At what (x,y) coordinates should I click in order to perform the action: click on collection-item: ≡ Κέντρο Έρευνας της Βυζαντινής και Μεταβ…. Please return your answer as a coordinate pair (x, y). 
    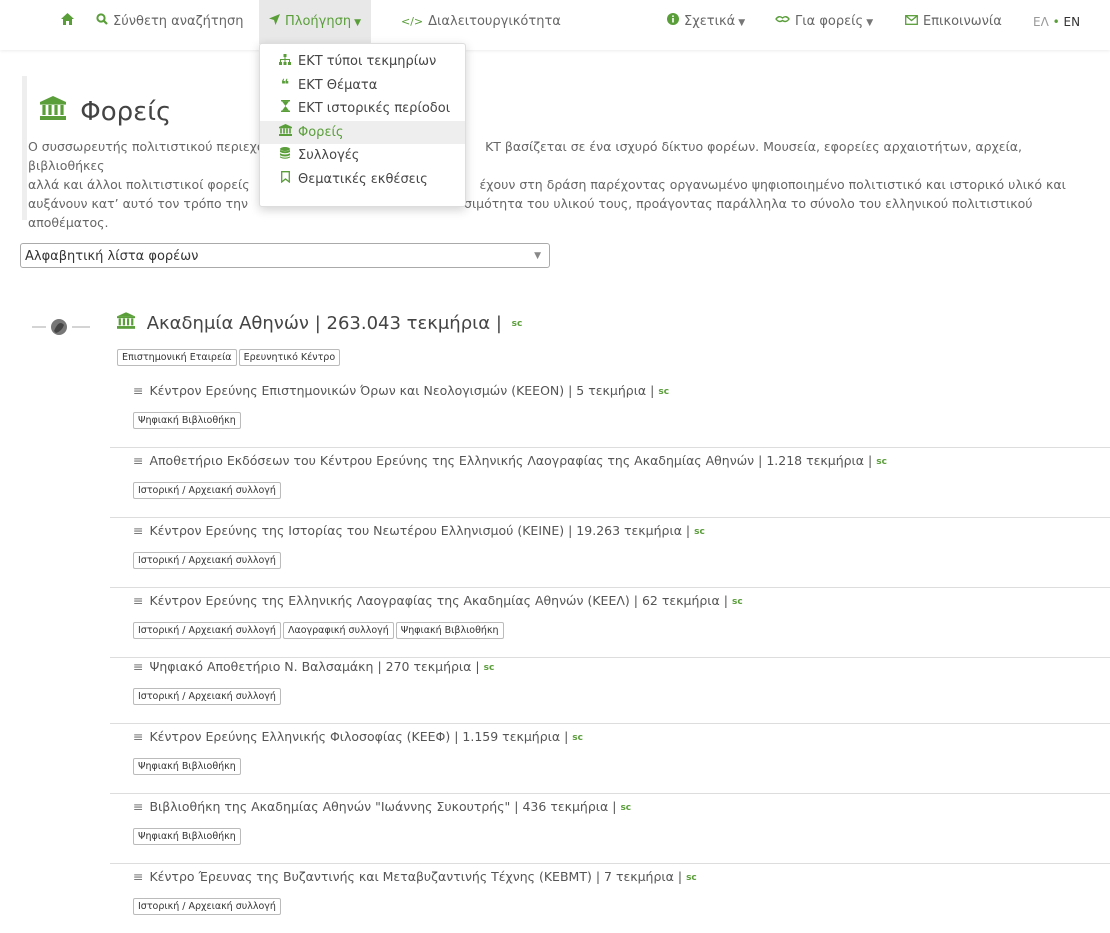
    Looking at the image, I should click on (610, 898).